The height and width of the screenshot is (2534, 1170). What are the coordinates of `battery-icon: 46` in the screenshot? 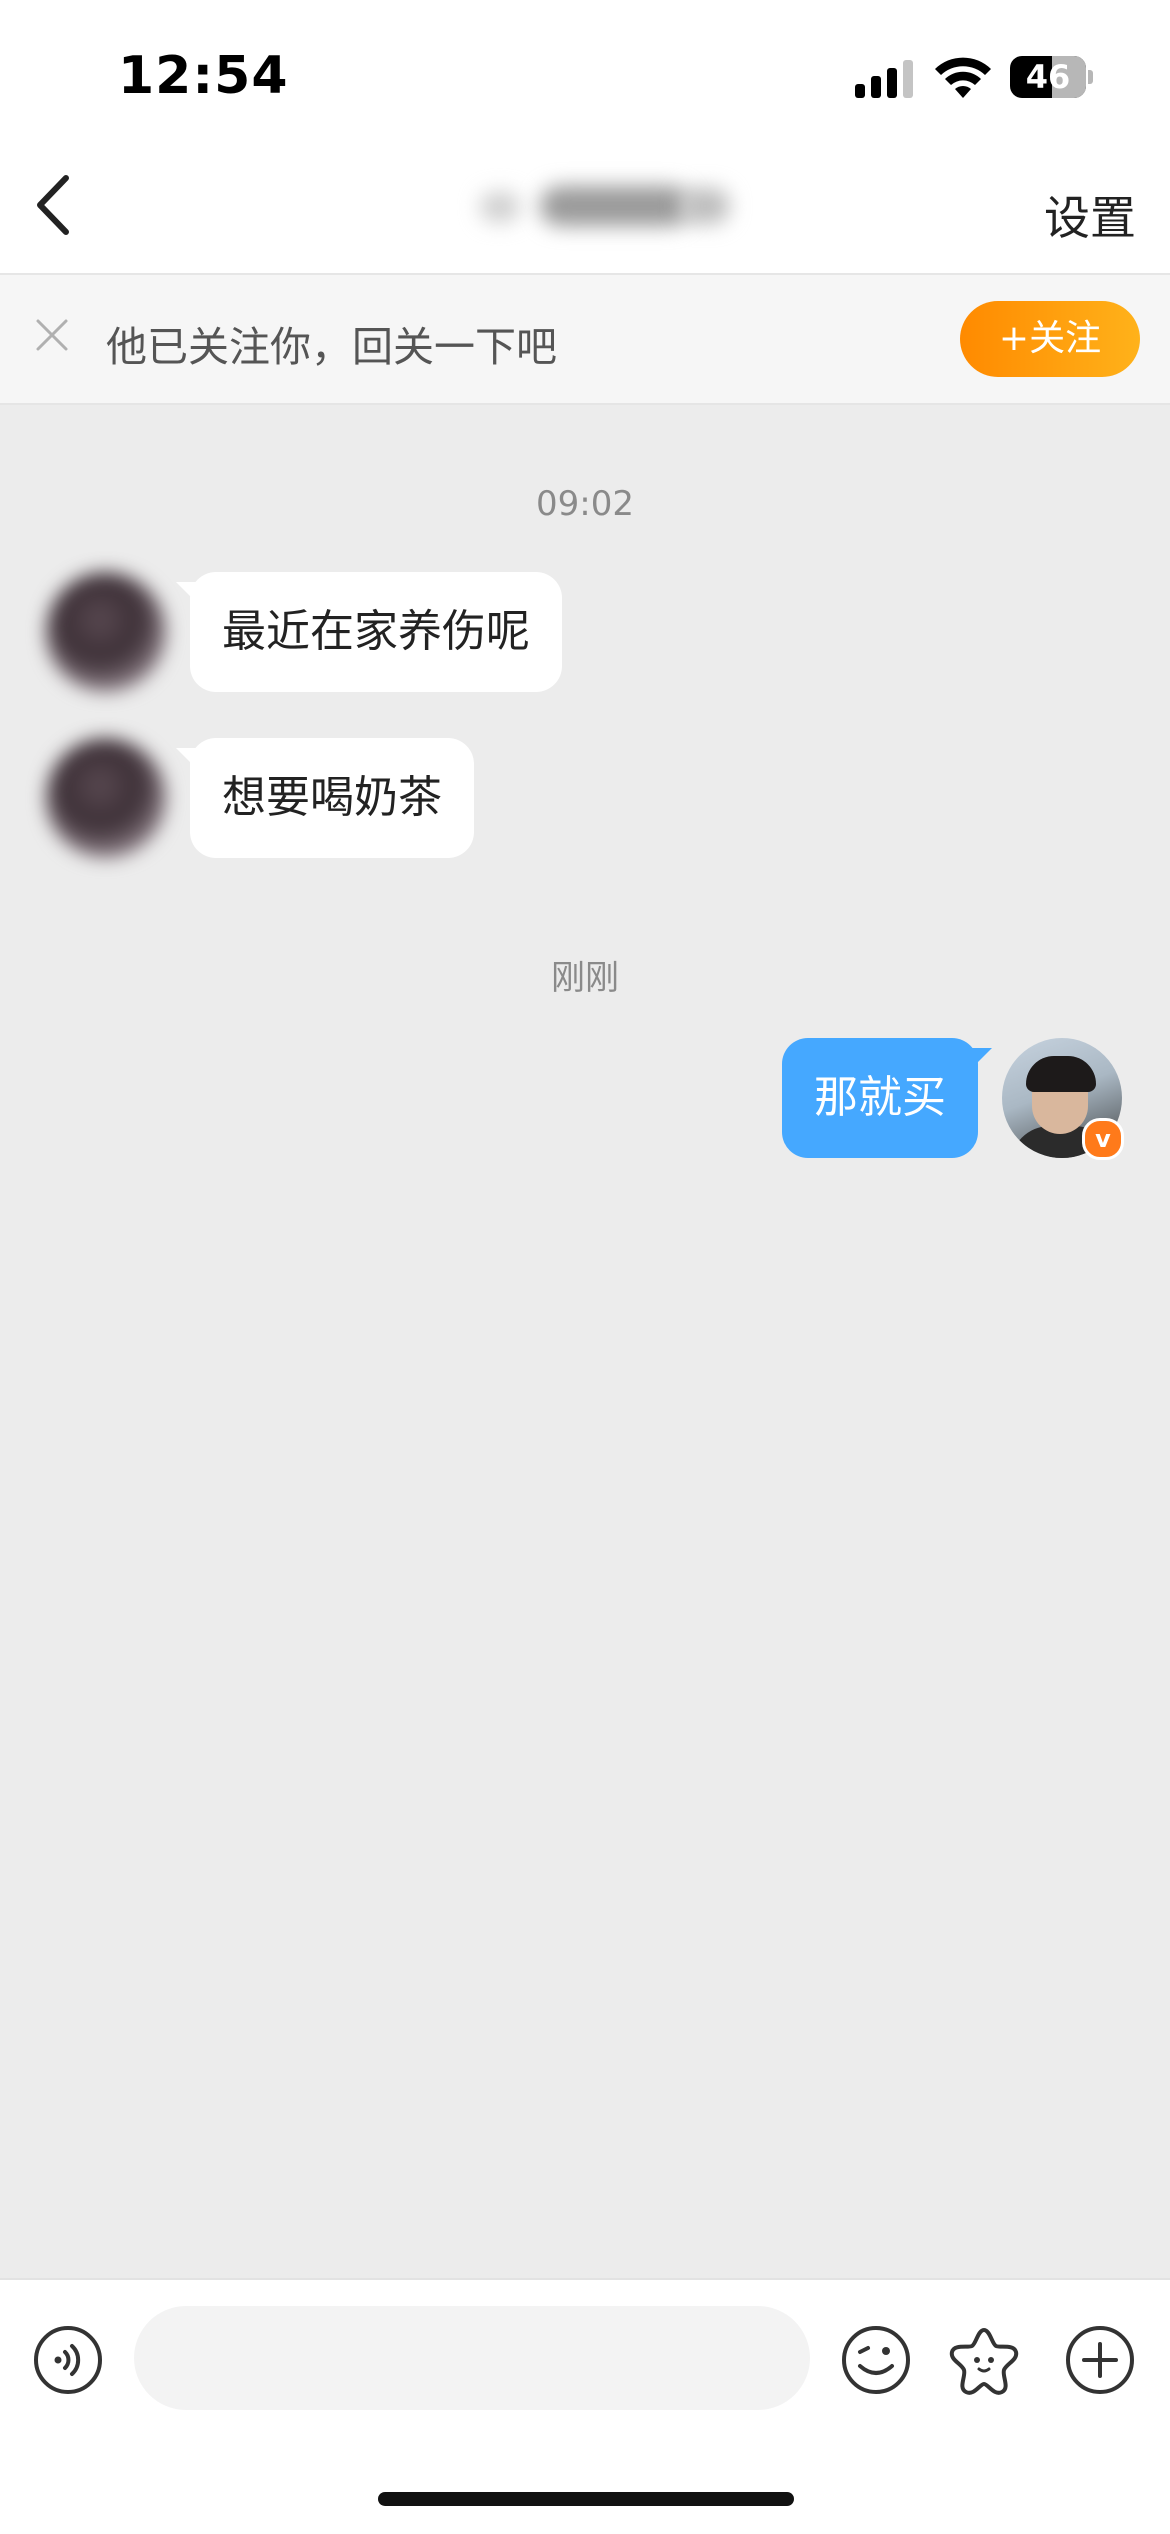 It's located at (1048, 77).